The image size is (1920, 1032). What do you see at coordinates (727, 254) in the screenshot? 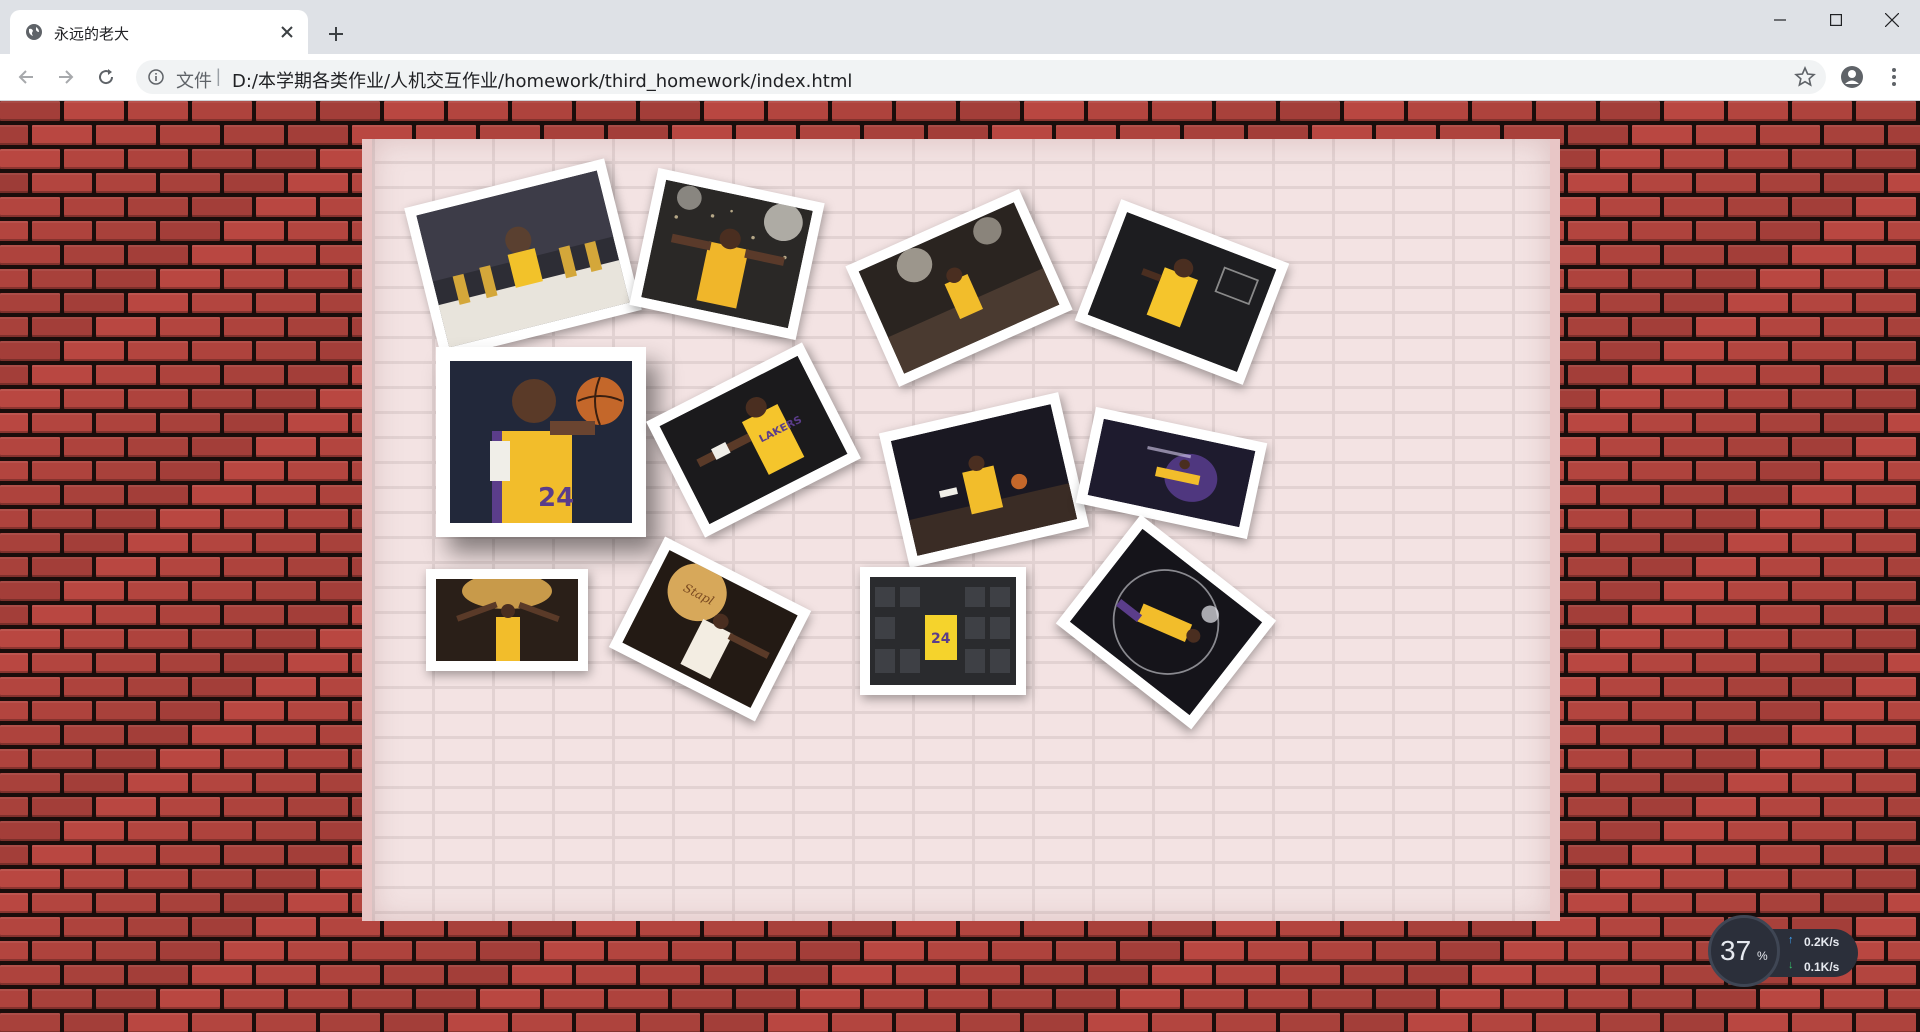
I see `photo-confetti-back` at bounding box center [727, 254].